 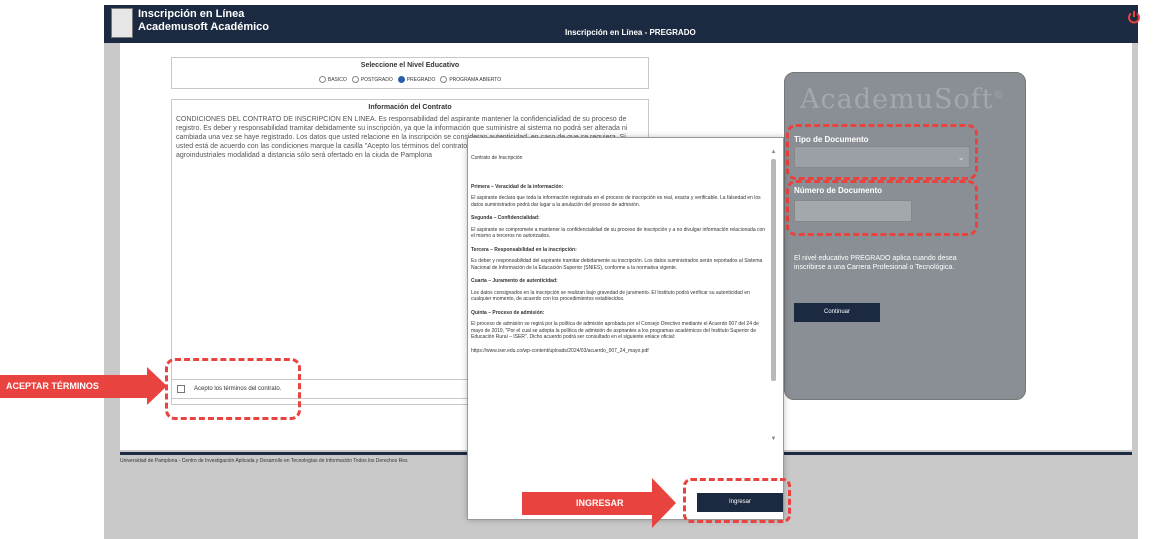 What do you see at coordinates (630, 32) in the screenshot?
I see `page-title: Inscripción en Línea - PREGRADO` at bounding box center [630, 32].